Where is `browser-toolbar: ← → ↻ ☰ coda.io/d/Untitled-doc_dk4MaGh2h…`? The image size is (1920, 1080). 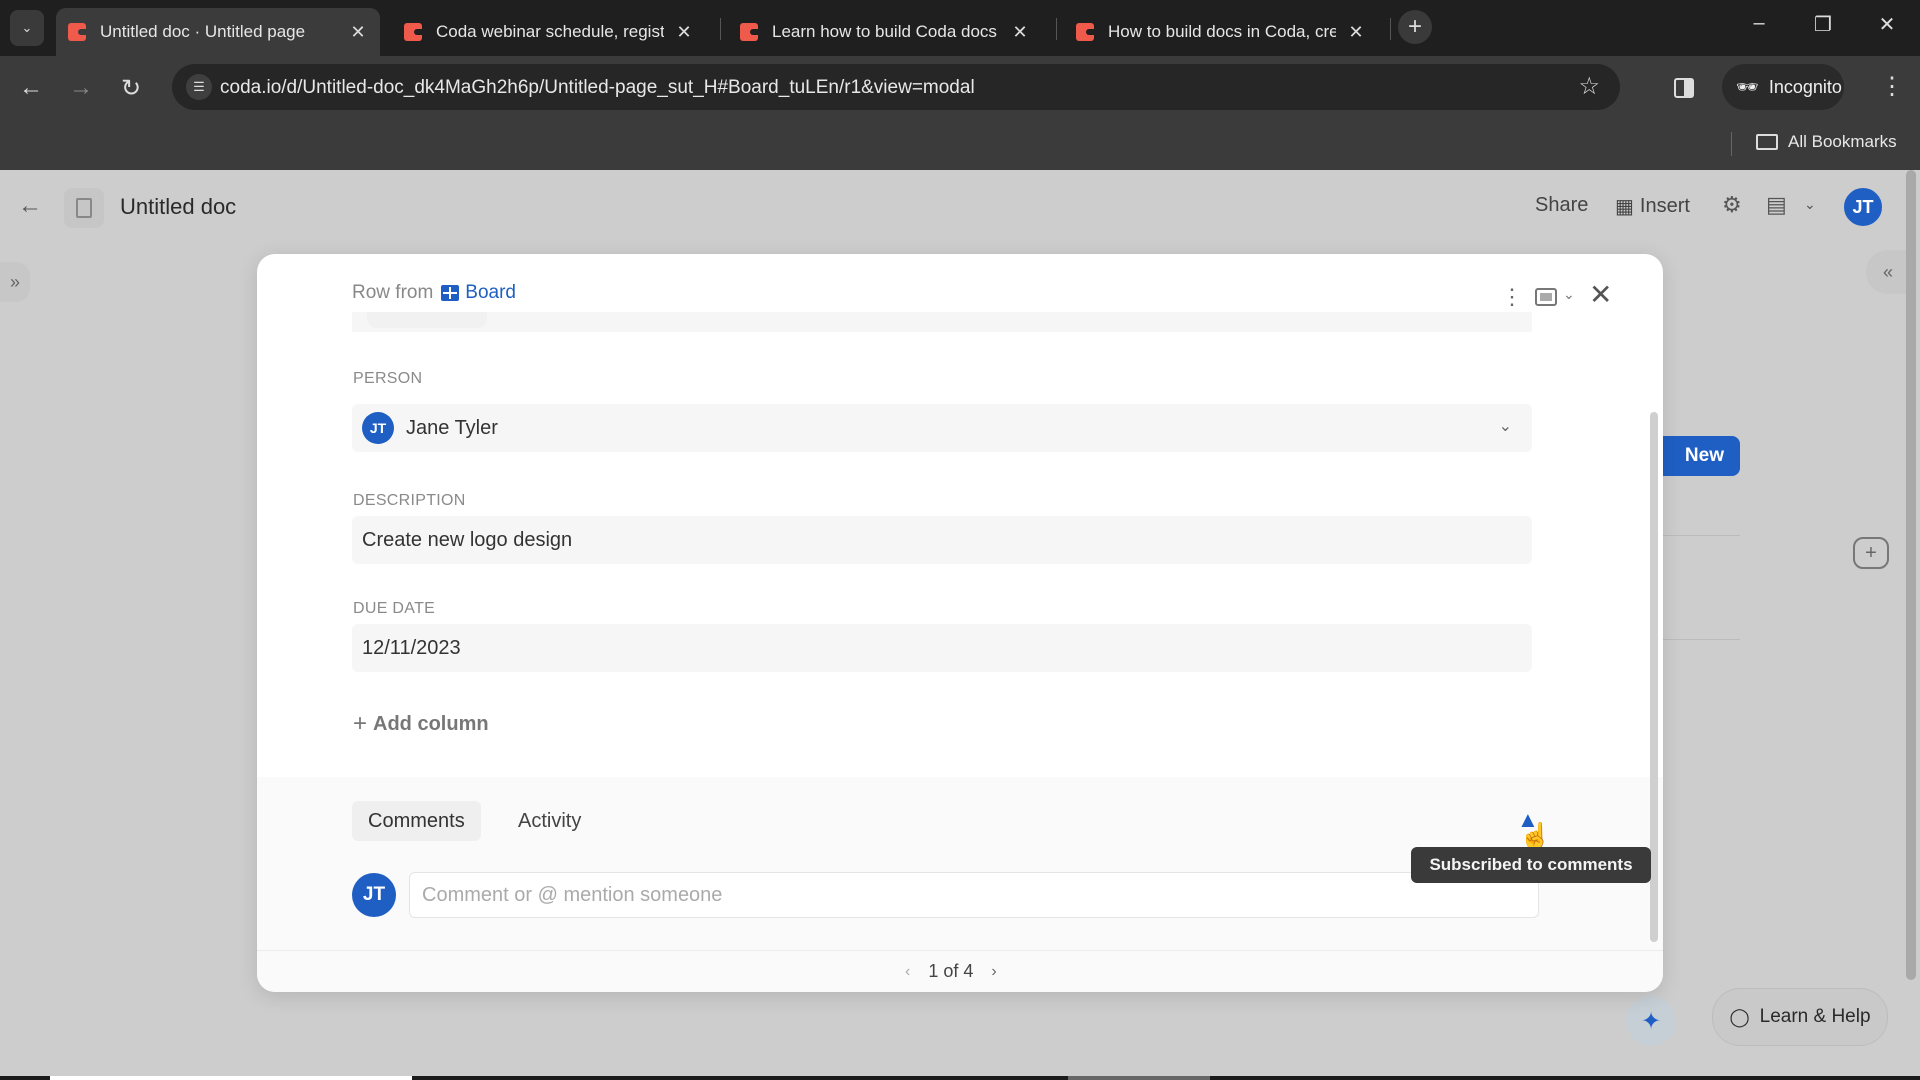
browser-toolbar: ← → ↻ ☰ coda.io/d/Untitled-doc_dk4MaGh2h… is located at coordinates (960, 88).